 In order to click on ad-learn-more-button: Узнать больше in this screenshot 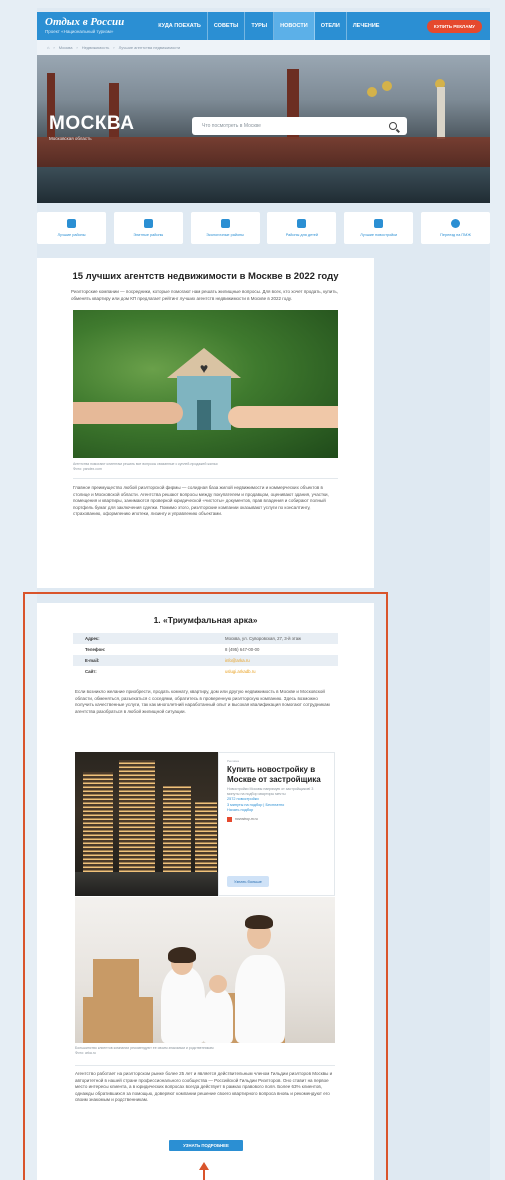, I will do `click(248, 881)`.